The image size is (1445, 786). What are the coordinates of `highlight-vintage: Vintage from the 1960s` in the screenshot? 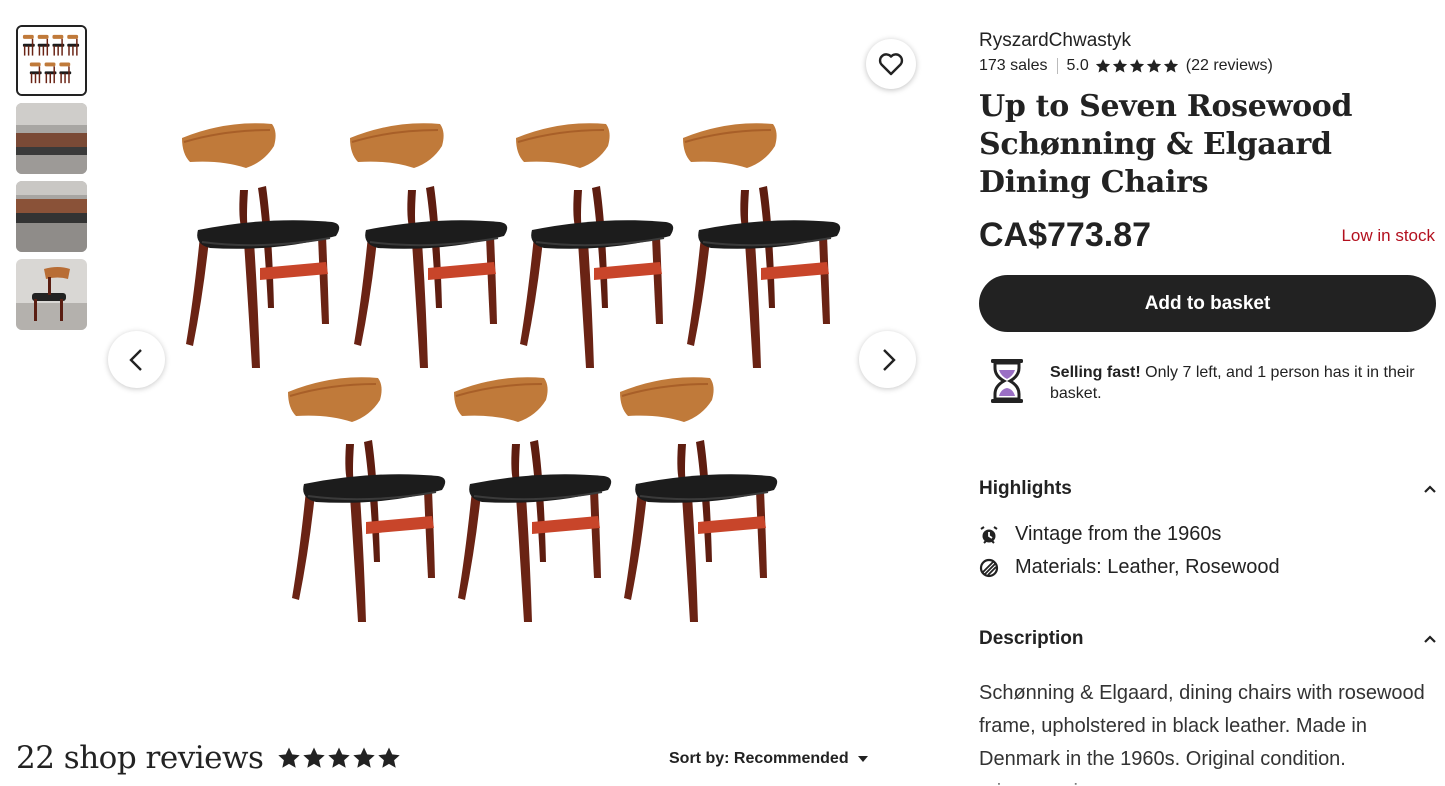 It's located at (1208, 534).